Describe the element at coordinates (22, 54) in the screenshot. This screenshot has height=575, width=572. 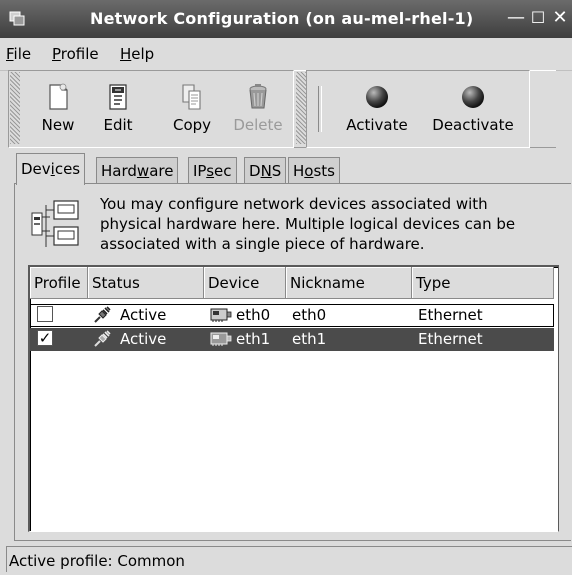
I see `menu-file-label: ile` at that location.